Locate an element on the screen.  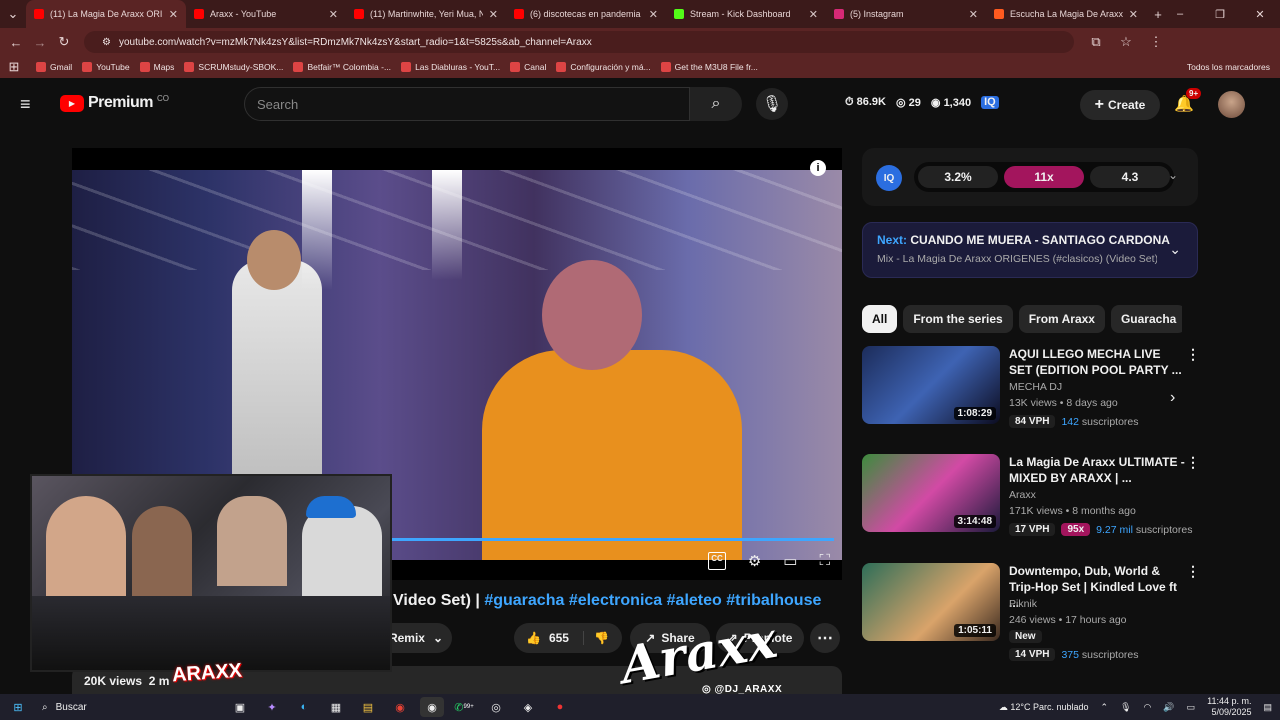
filter-chip: All is located at coordinates (880, 319).